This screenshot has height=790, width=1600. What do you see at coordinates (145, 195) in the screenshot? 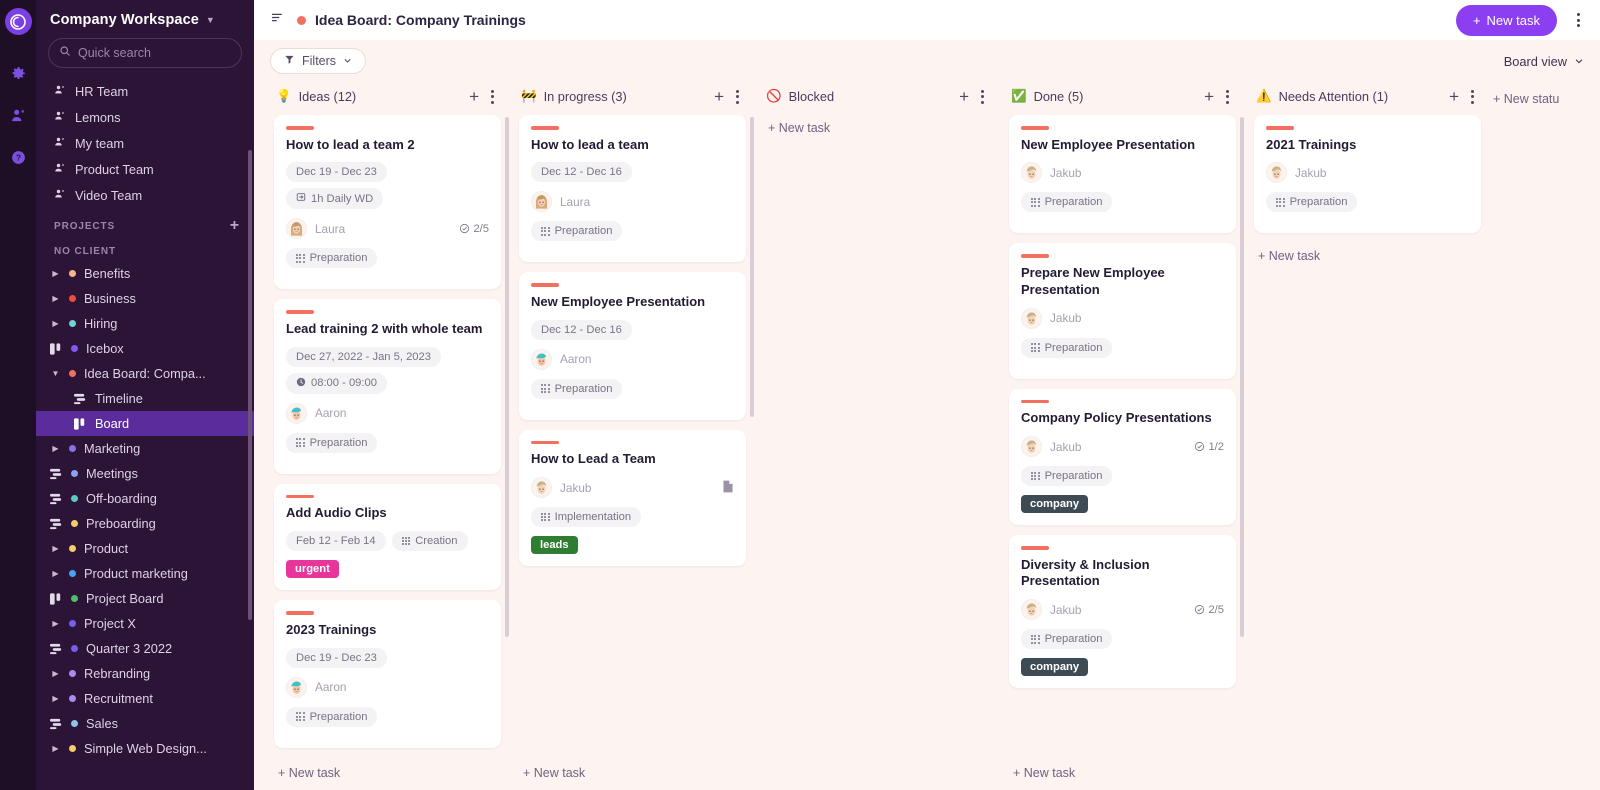
I see `sidebar-team-video-team: Video Team` at bounding box center [145, 195].